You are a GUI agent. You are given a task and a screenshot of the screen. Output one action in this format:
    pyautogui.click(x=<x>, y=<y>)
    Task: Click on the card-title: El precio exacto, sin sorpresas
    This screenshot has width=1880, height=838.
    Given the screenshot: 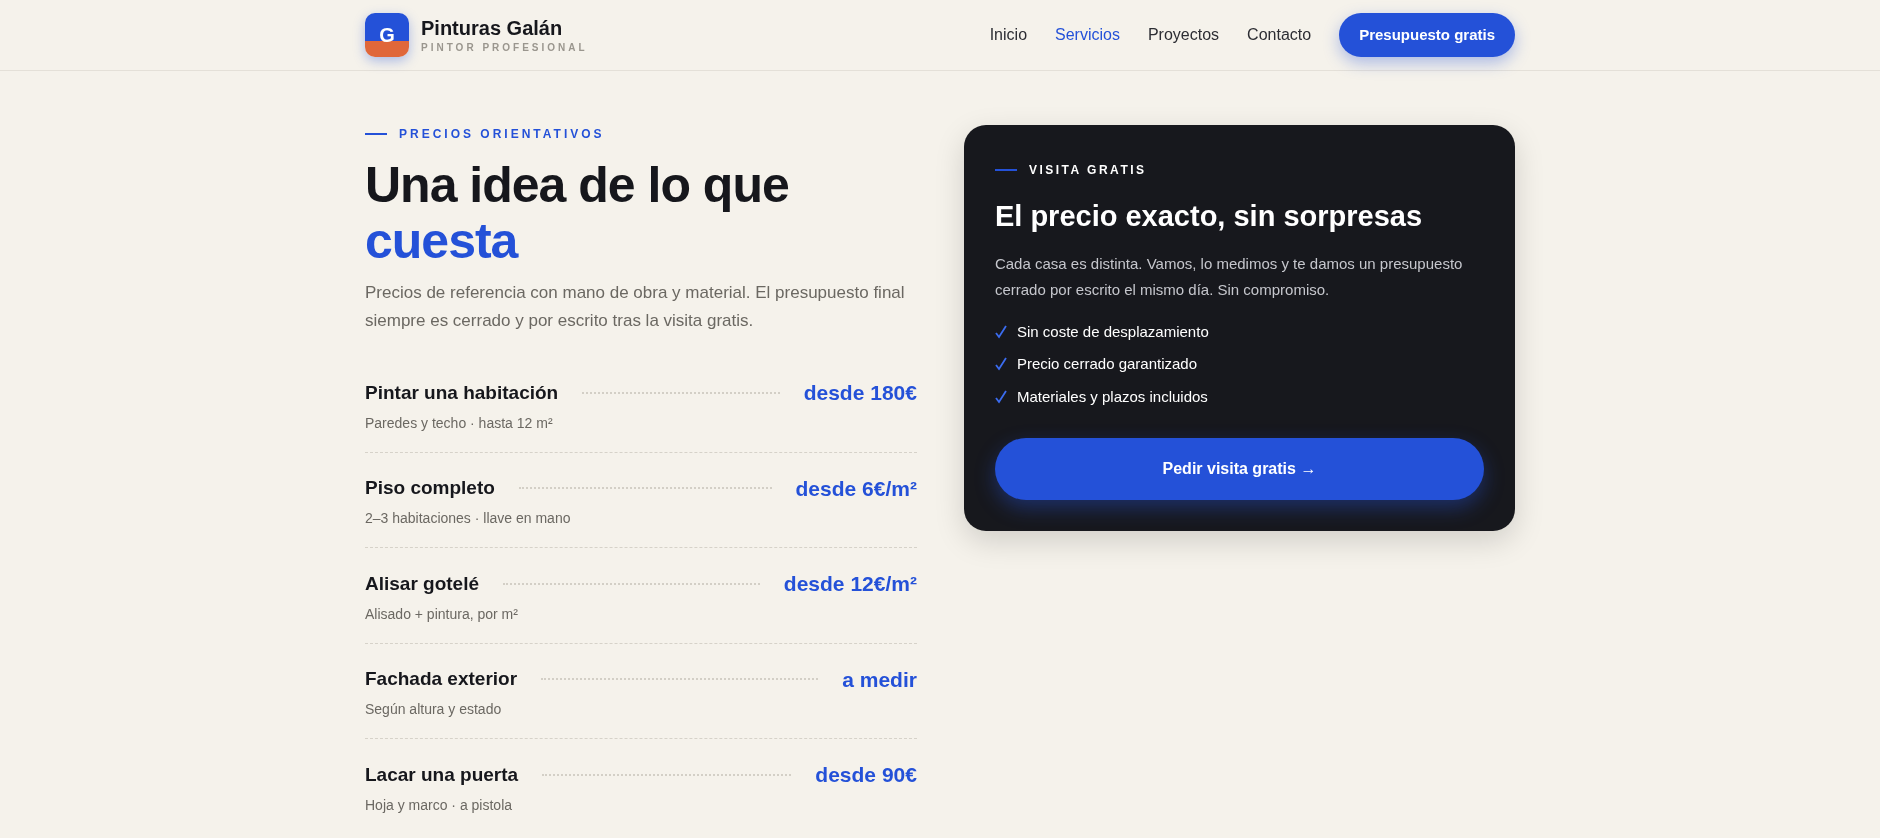 What is the action you would take?
    pyautogui.click(x=1209, y=216)
    